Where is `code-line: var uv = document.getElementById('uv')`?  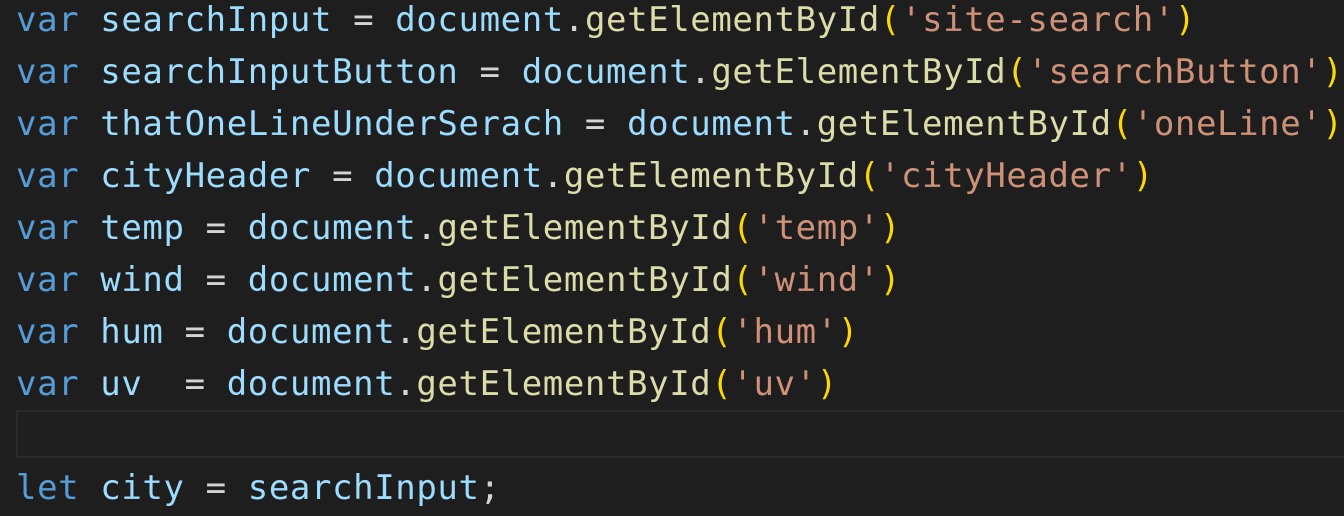
code-line: var uv = document.getElementById('uv') is located at coordinates (427, 384).